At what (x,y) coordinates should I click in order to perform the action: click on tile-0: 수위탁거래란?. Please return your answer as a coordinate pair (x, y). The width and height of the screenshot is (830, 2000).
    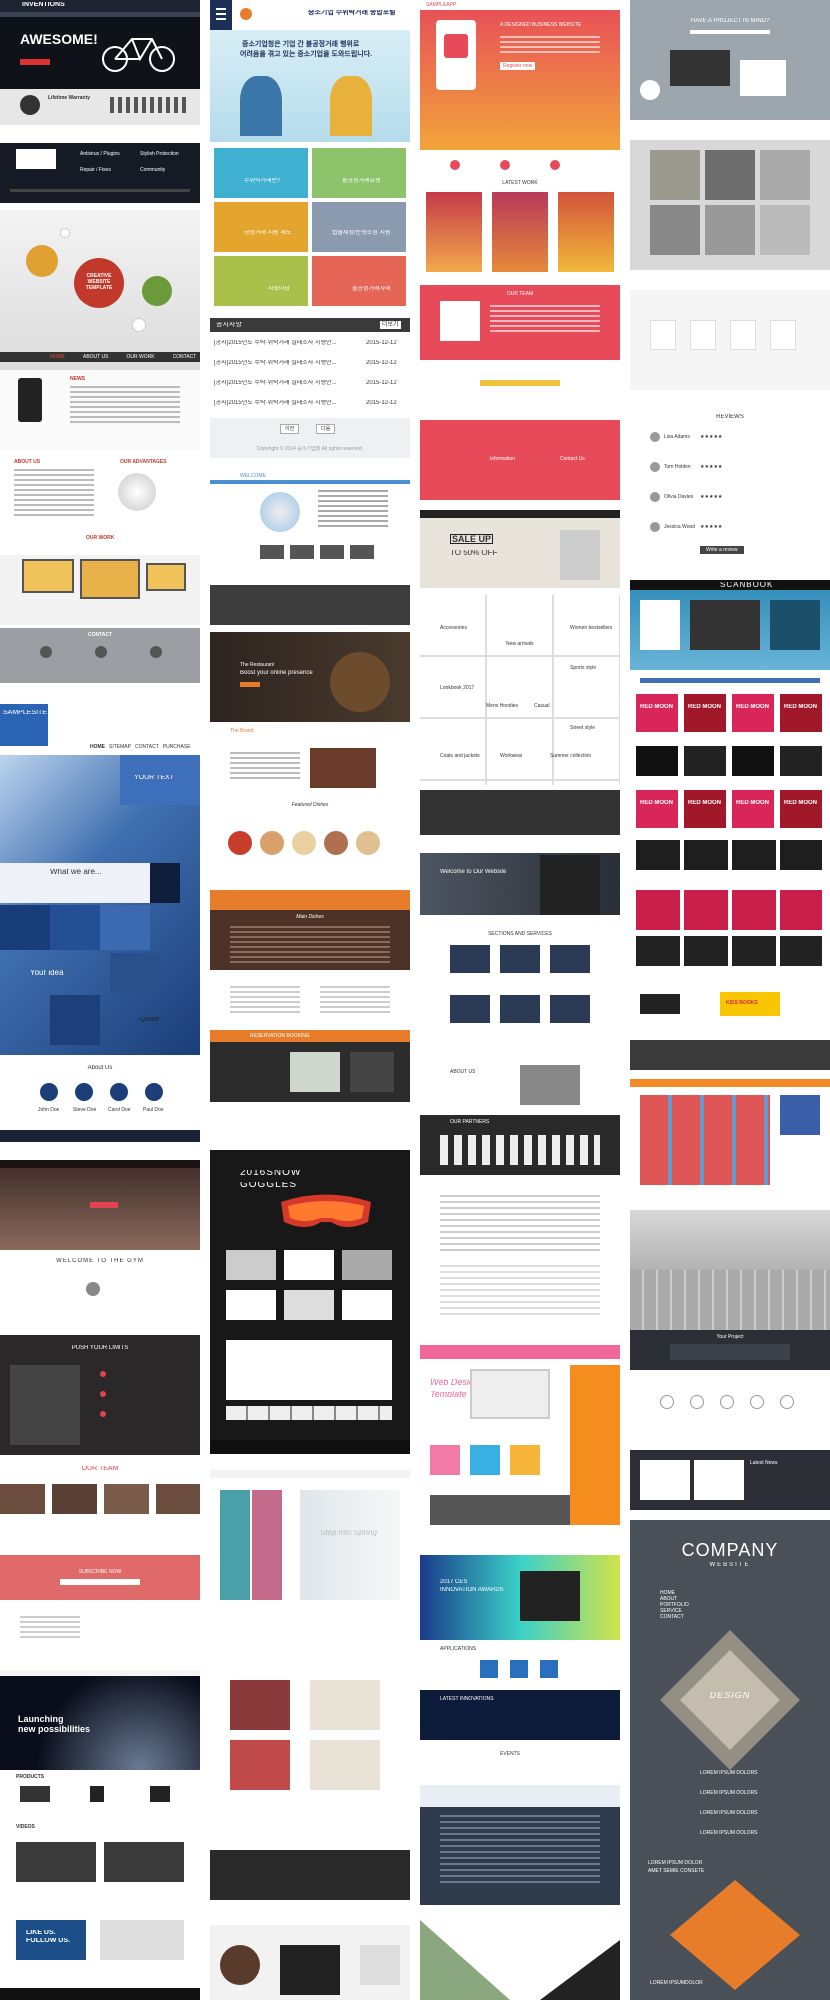
    Looking at the image, I should click on (261, 173).